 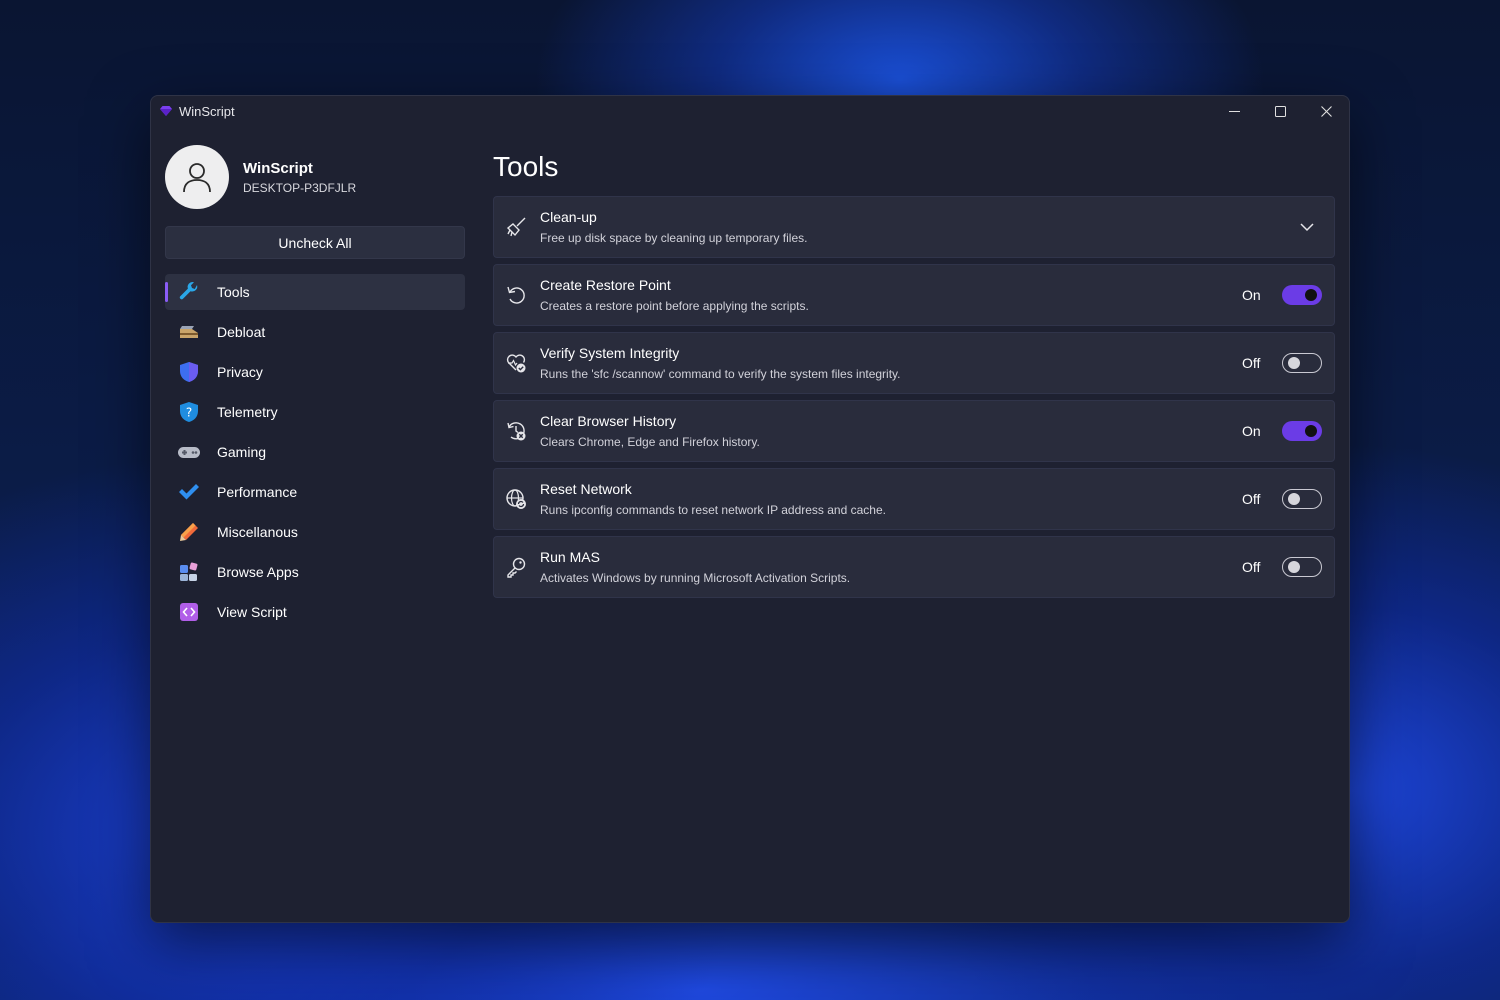 I want to click on sidebar-item-tools: Tools, so click(x=315, y=292).